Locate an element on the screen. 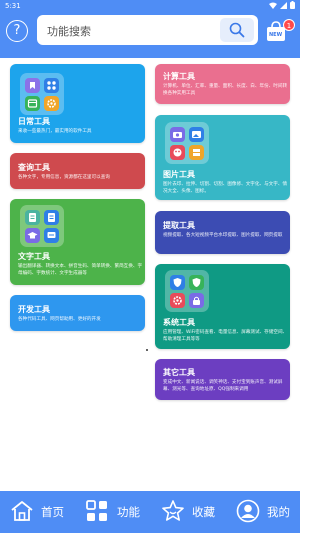  status-time: 5:31 is located at coordinates (13, 6).